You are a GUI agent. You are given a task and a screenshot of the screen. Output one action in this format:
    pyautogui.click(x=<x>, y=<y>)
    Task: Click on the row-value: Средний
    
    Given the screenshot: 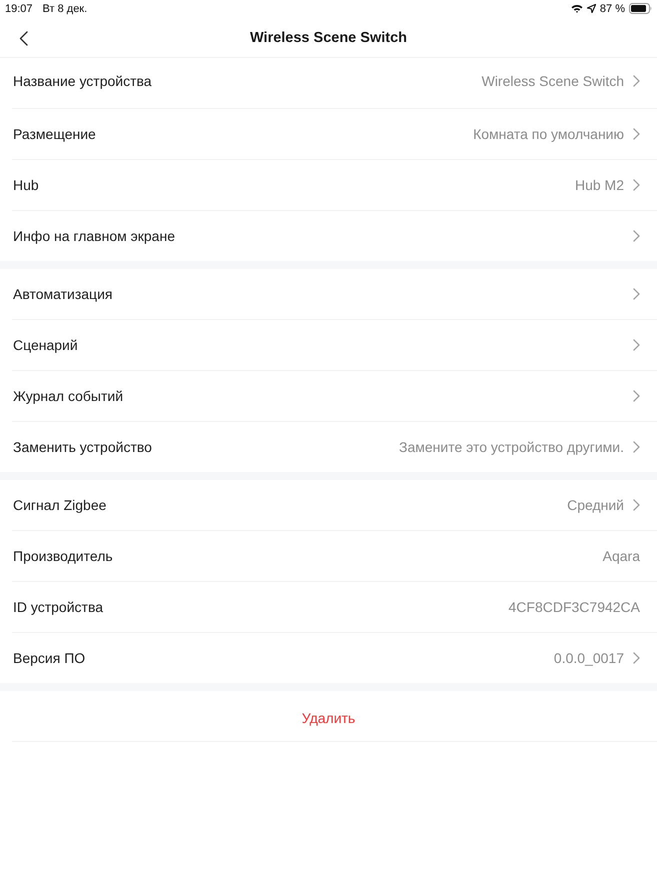 What is the action you would take?
    pyautogui.click(x=595, y=505)
    